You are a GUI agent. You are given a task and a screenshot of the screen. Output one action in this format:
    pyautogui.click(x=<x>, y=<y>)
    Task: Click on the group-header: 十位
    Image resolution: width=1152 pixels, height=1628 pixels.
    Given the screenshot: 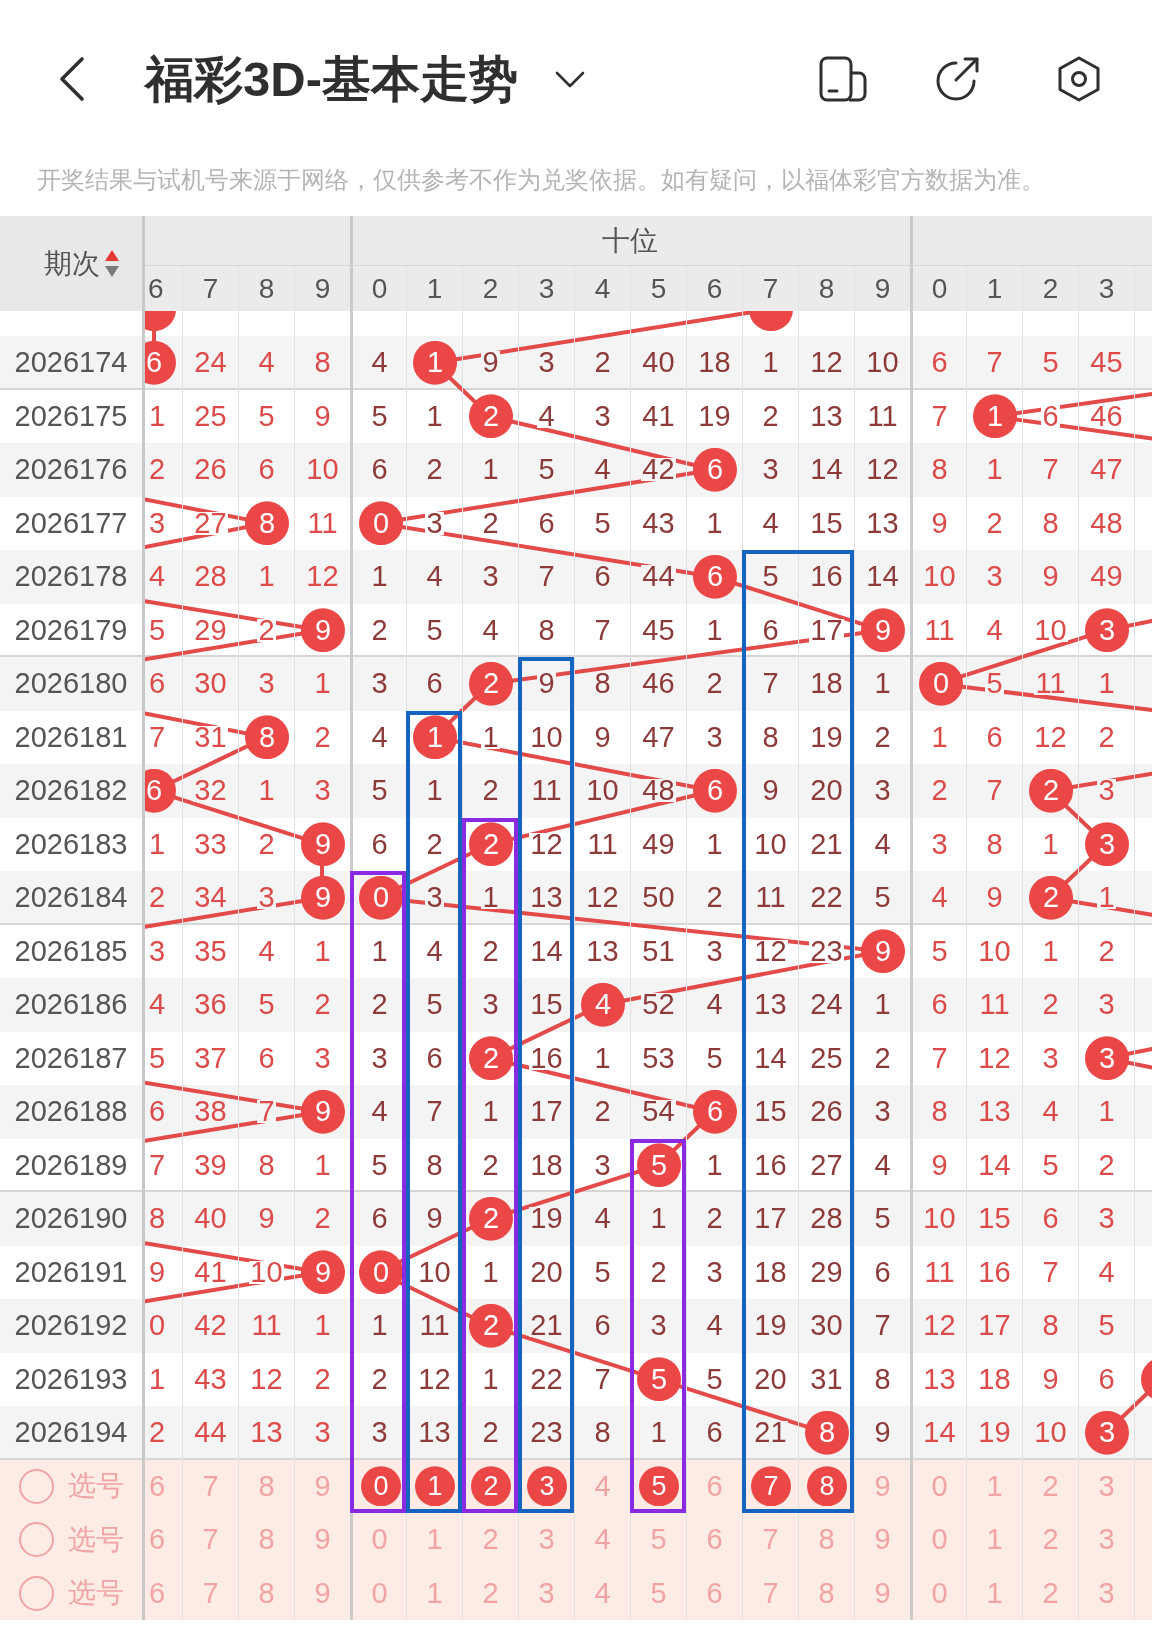 What is the action you would take?
    pyautogui.click(x=630, y=240)
    